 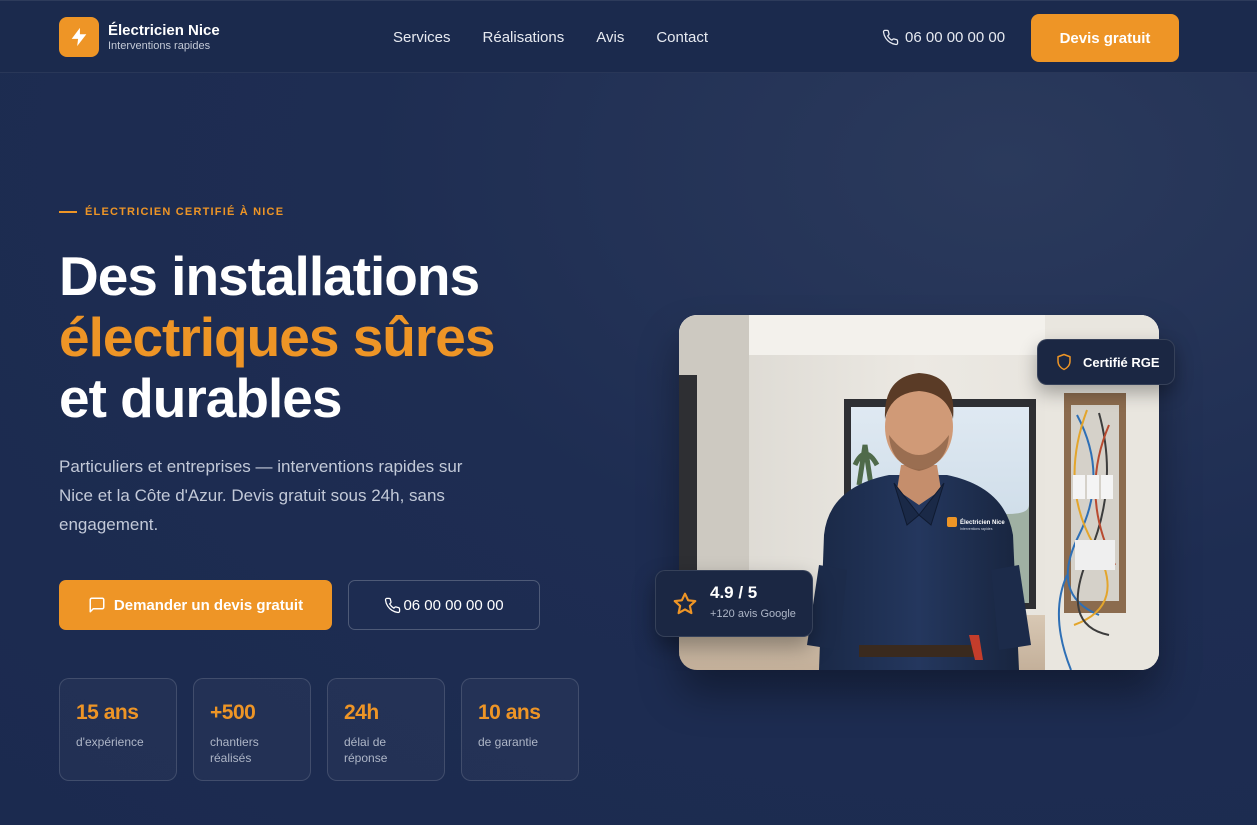 What do you see at coordinates (68, 212) in the screenshot?
I see `eyebrow-line` at bounding box center [68, 212].